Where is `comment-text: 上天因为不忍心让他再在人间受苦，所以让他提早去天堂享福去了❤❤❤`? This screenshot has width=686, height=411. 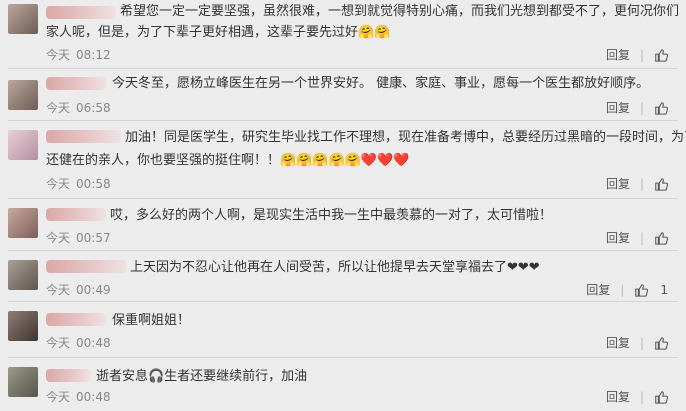
comment-text: 上天因为不忍心让他再在人间受苦，所以让他提早去天堂享福去了❤❤❤ is located at coordinates (335, 267).